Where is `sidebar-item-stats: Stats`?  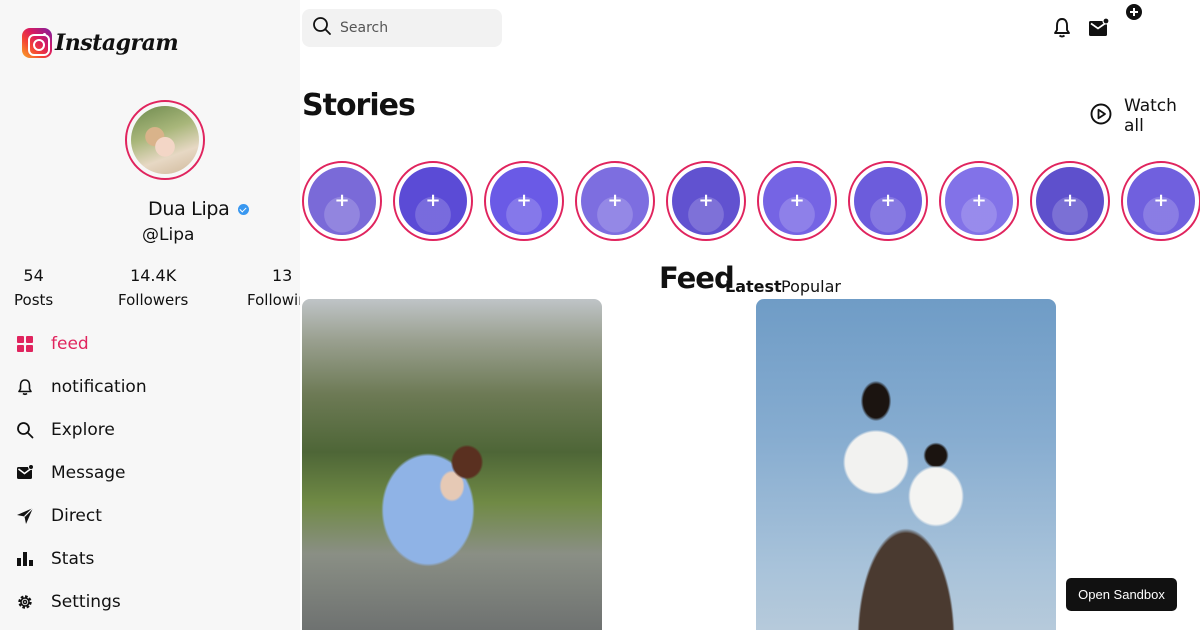
sidebar-item-stats: Stats is located at coordinates (81, 558).